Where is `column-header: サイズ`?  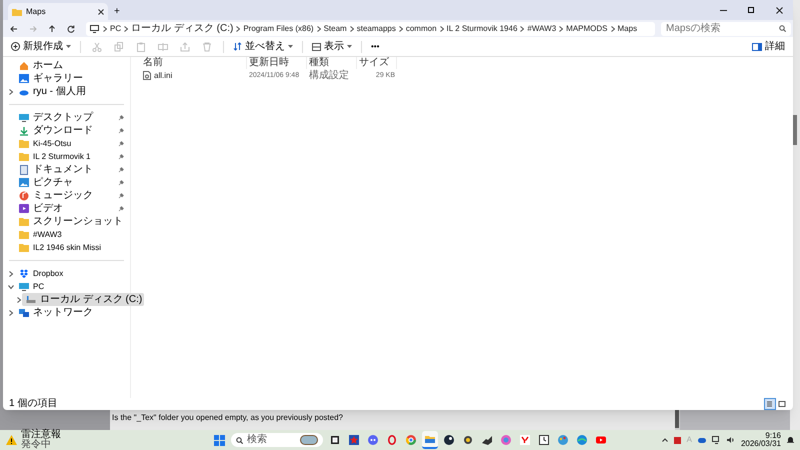 column-header: サイズ is located at coordinates (377, 63).